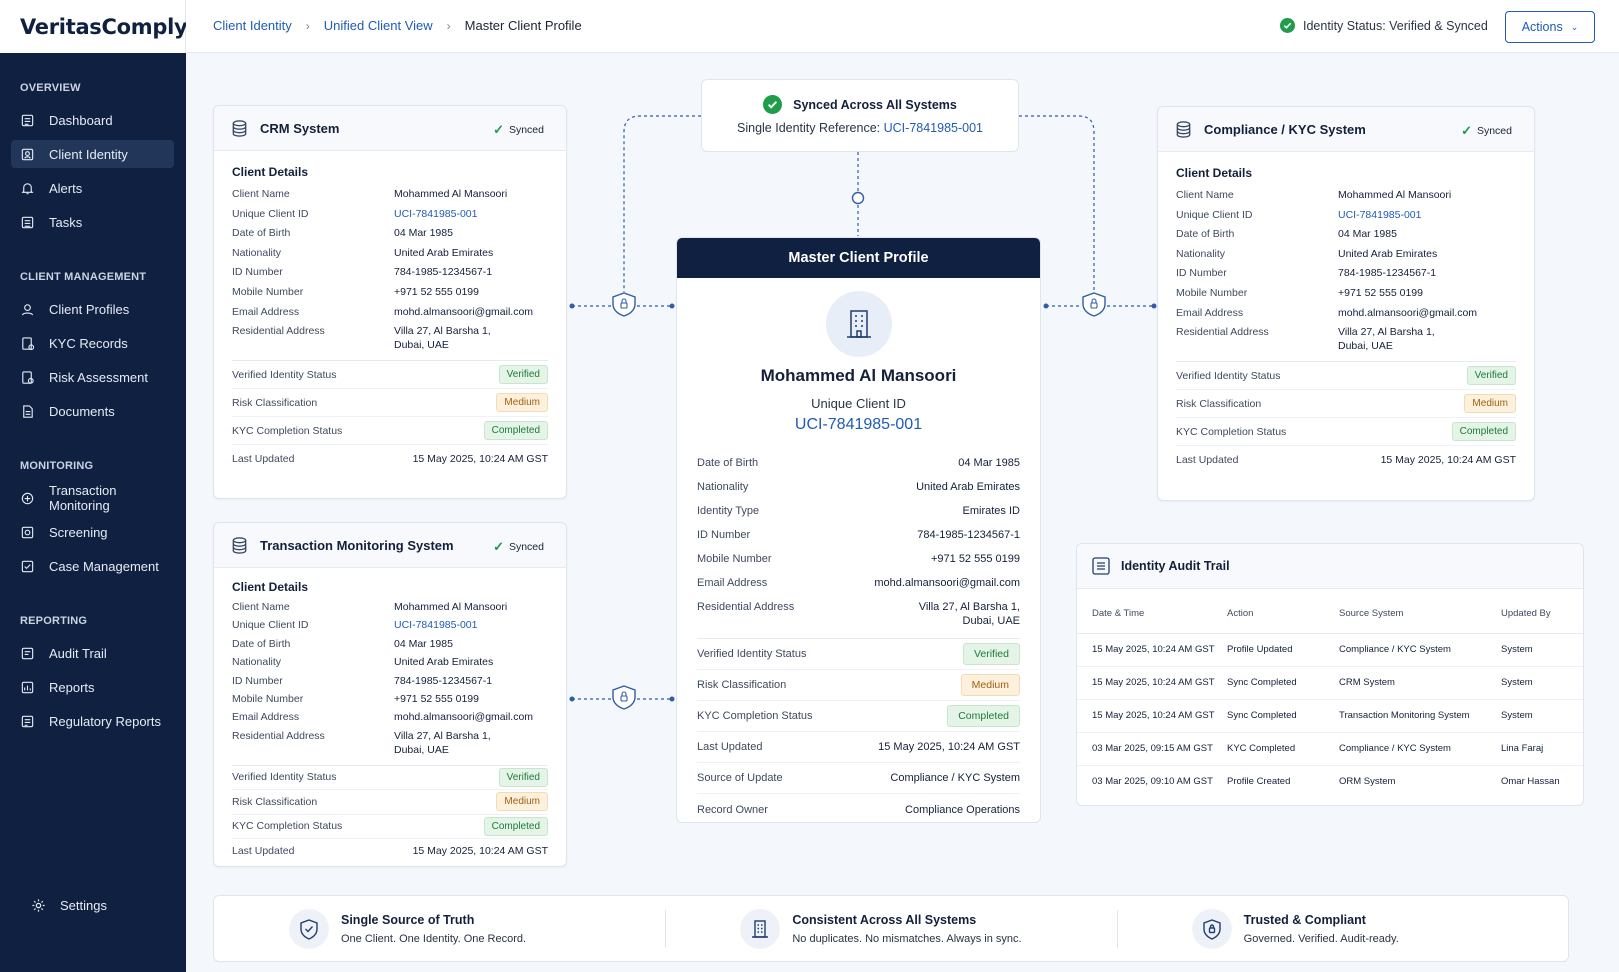 The image size is (1619, 972). Describe the element at coordinates (390, 214) in the screenshot. I see `detail-row: Unique Client ID UCI-7841985-001` at that location.